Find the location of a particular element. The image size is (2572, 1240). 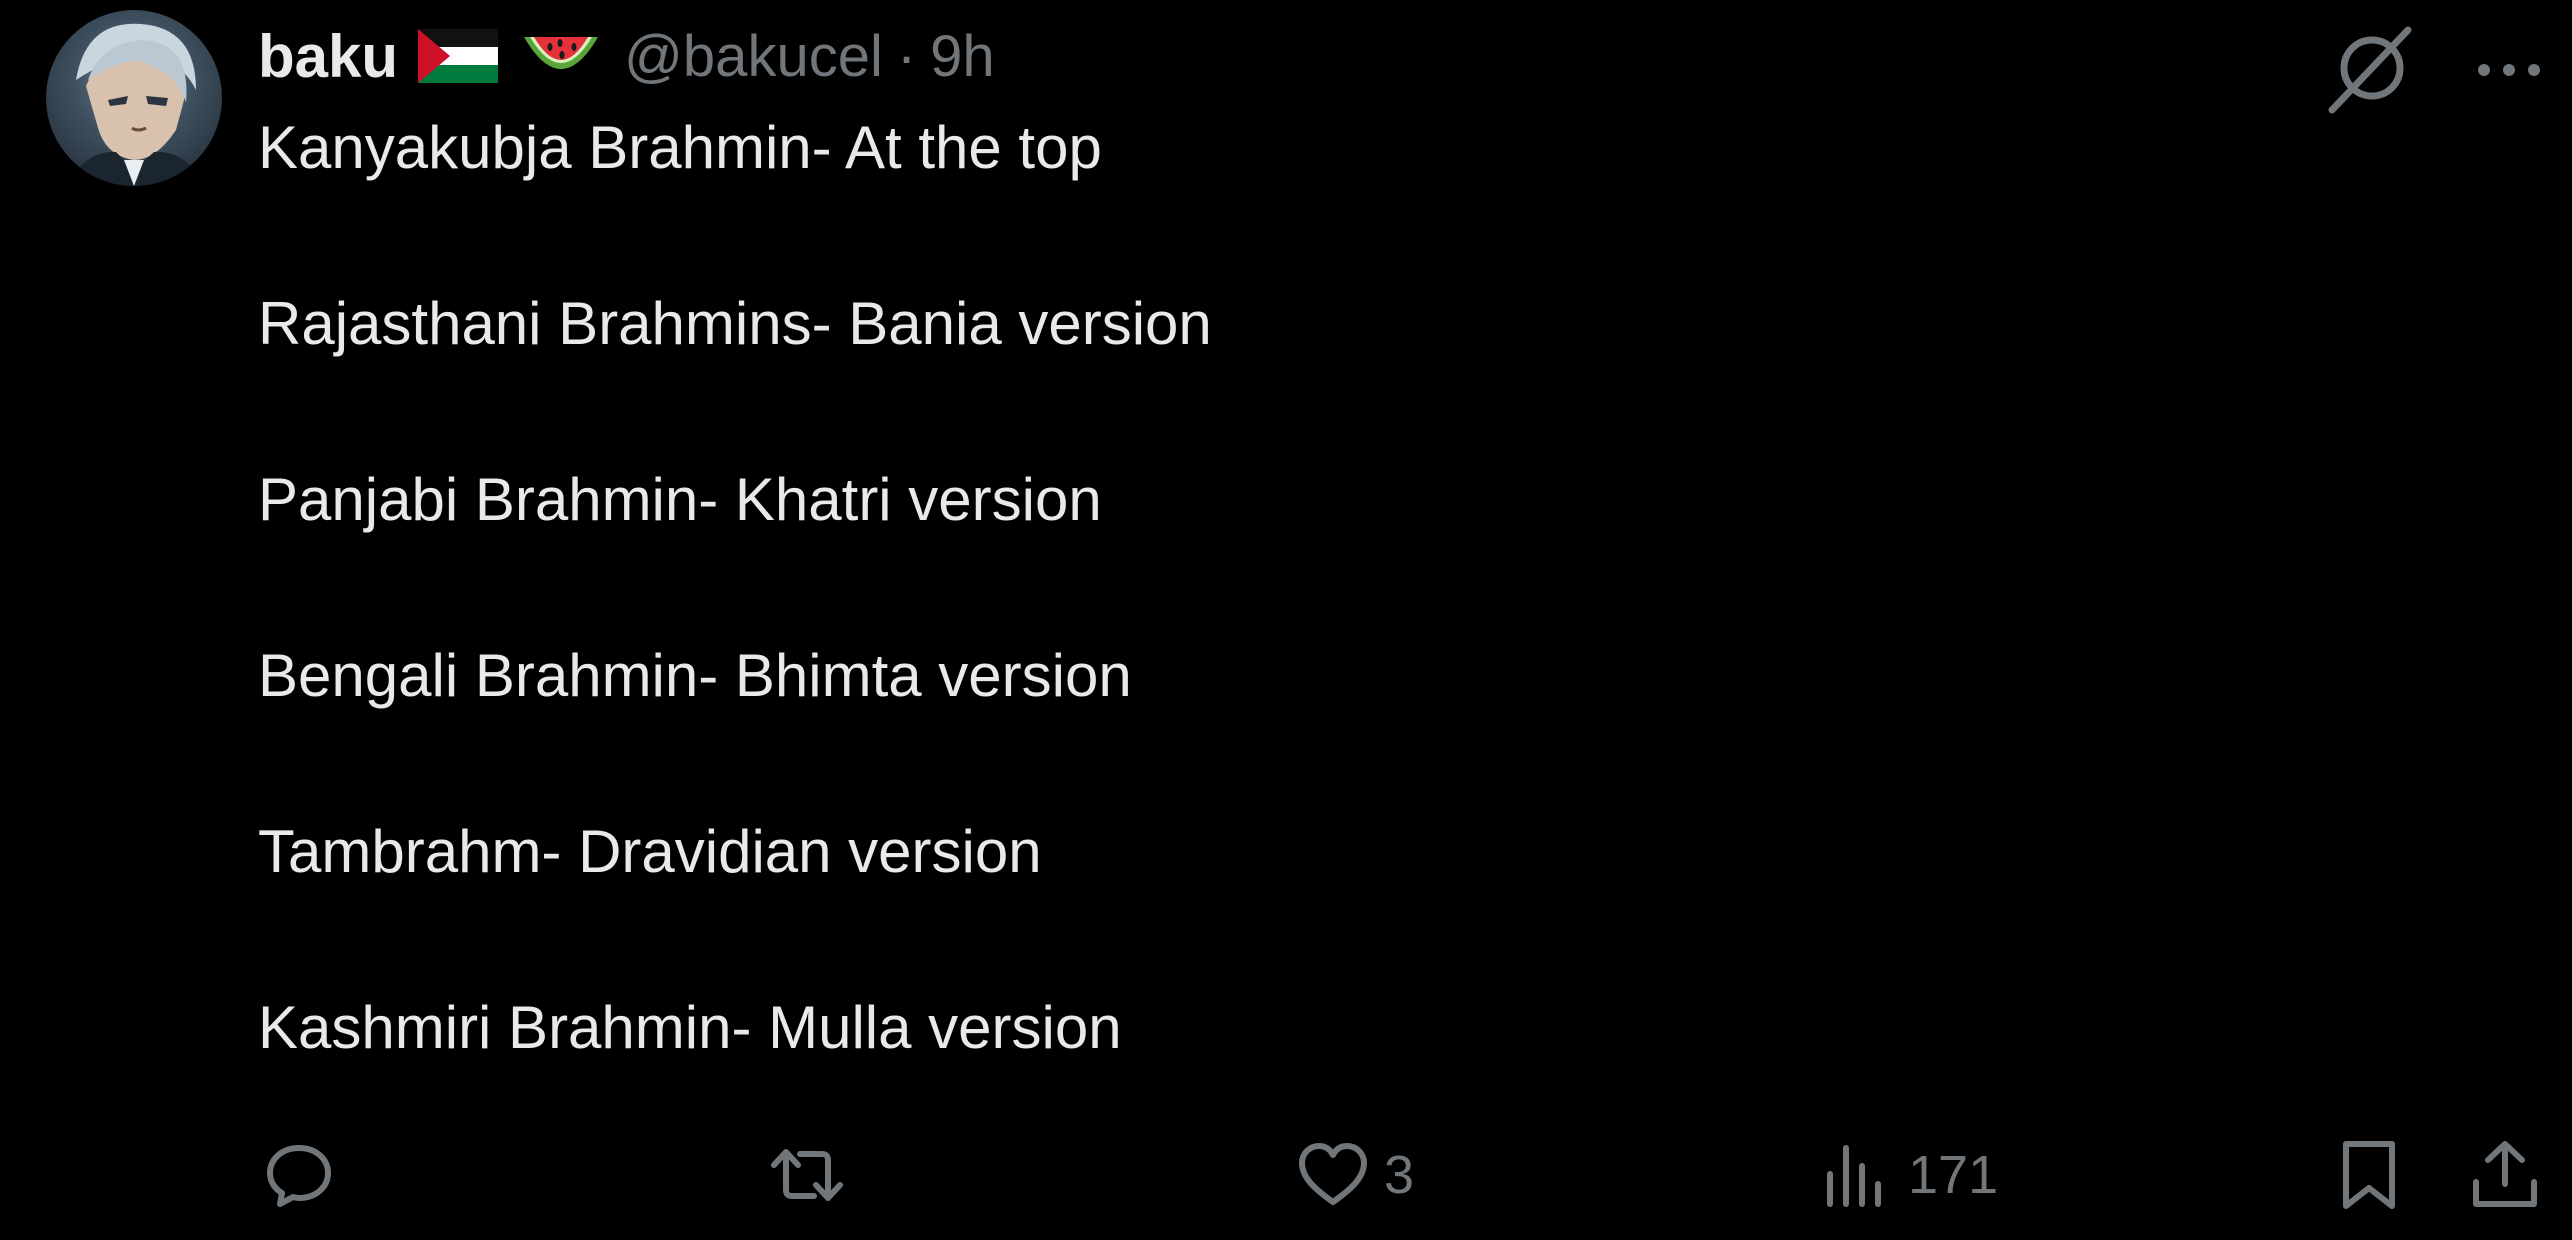

share-icon is located at coordinates (2505, 1174).